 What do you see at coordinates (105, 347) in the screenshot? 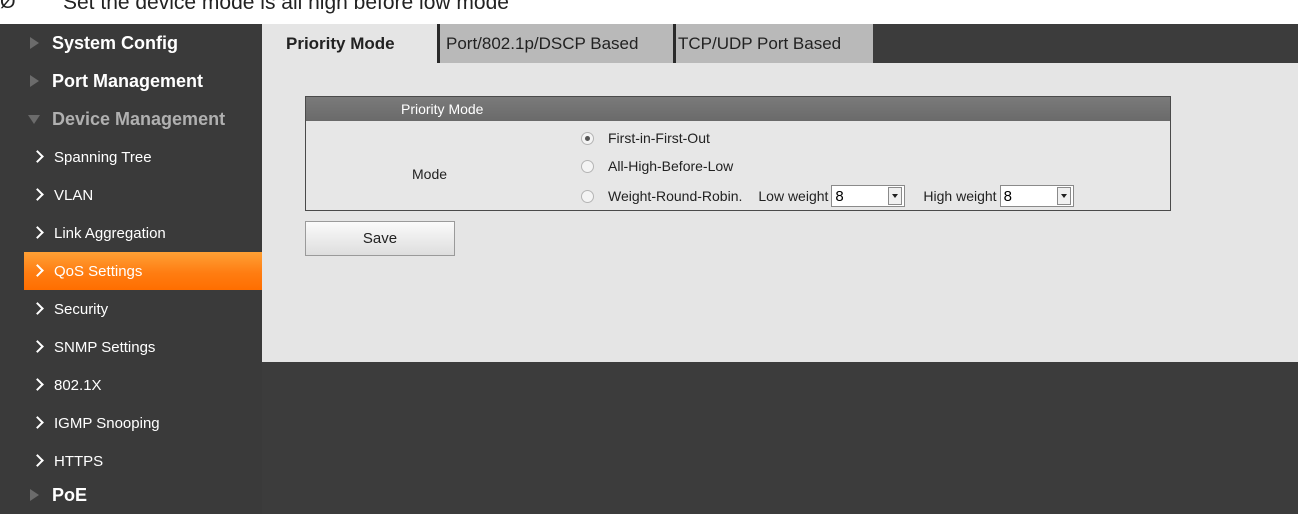
I see `sidebar-item-label: SNMP Settings` at bounding box center [105, 347].